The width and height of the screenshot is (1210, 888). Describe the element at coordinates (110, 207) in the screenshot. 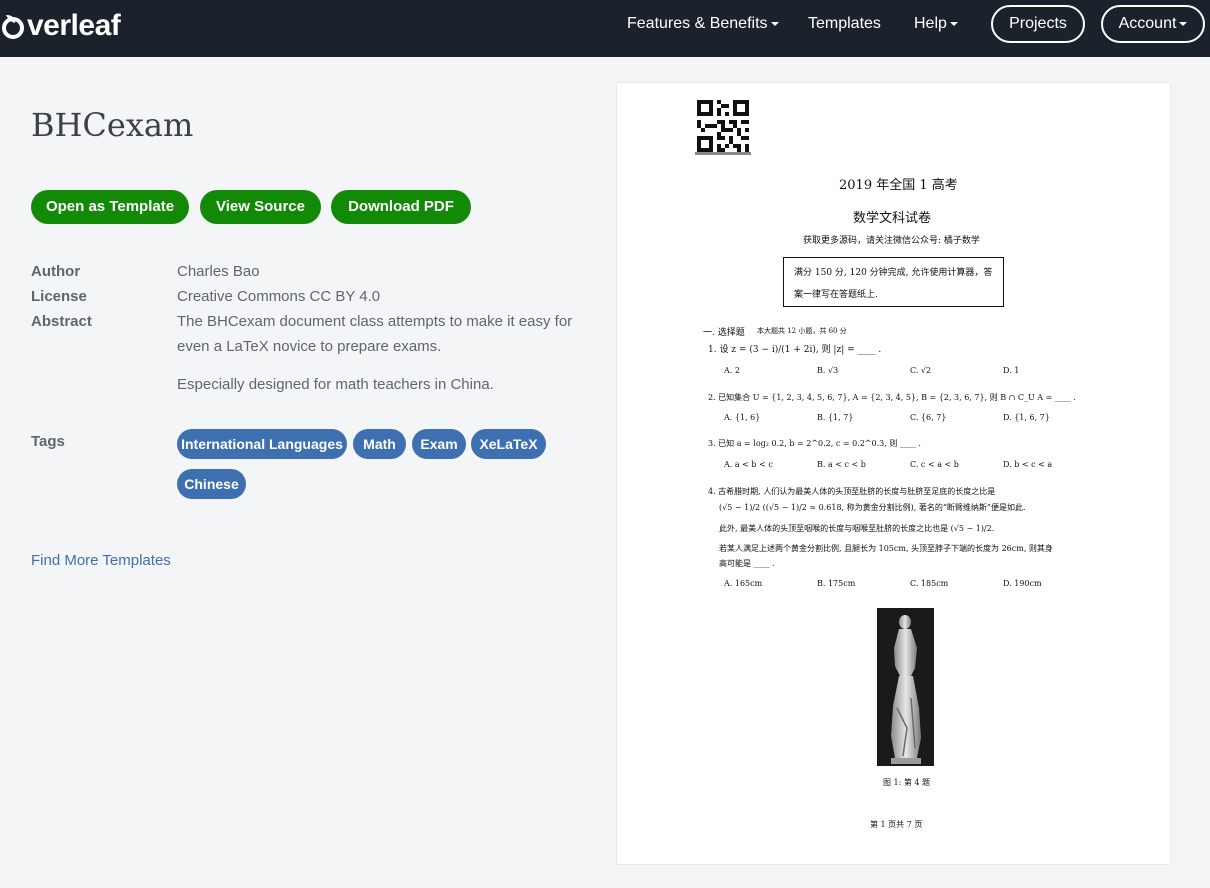

I see `open-as-template-button: Open as Template` at that location.